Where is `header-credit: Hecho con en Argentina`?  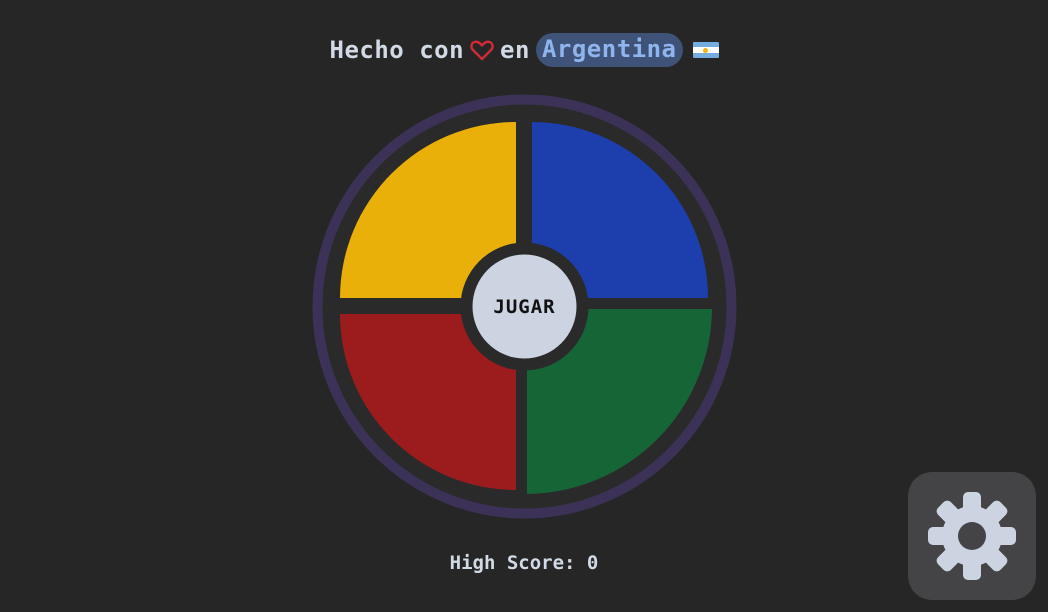
header-credit: Hecho con en Argentina is located at coordinates (524, 50).